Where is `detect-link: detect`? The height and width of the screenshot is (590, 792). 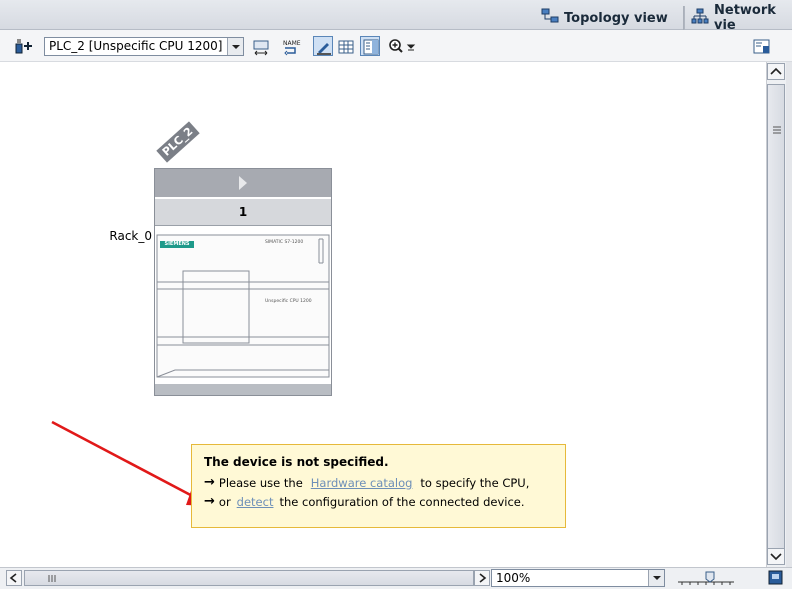 detect-link: detect is located at coordinates (255, 502).